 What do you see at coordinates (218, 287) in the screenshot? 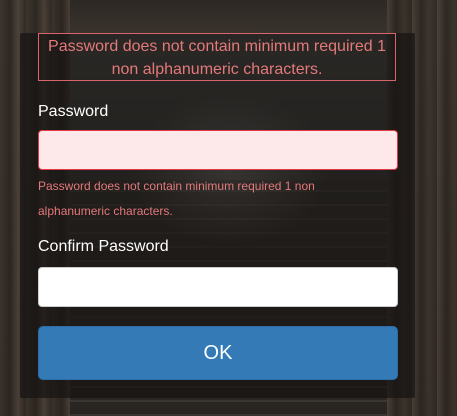
I see `confirm-password-field` at bounding box center [218, 287].